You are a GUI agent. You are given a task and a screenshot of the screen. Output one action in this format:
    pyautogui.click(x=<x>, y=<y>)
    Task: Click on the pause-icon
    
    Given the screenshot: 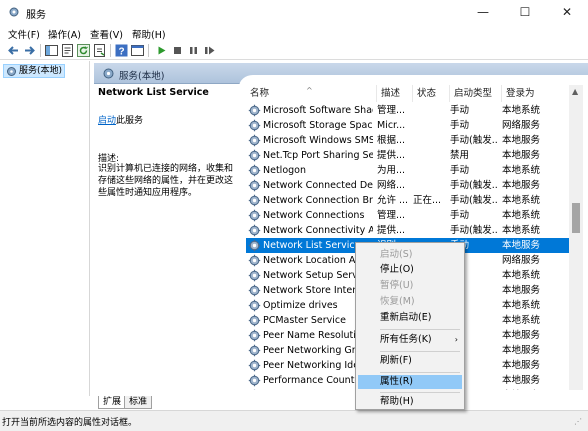 What is the action you would take?
    pyautogui.click(x=193, y=50)
    